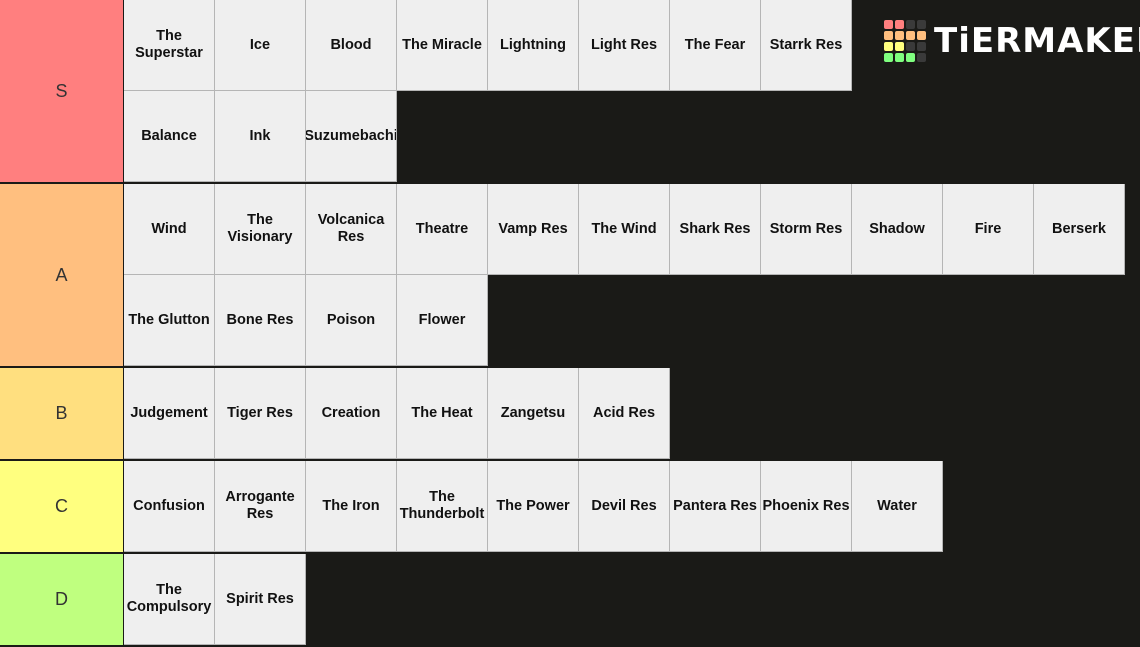 This screenshot has height=647, width=1140. I want to click on tier-item: The Superstar, so click(169, 45).